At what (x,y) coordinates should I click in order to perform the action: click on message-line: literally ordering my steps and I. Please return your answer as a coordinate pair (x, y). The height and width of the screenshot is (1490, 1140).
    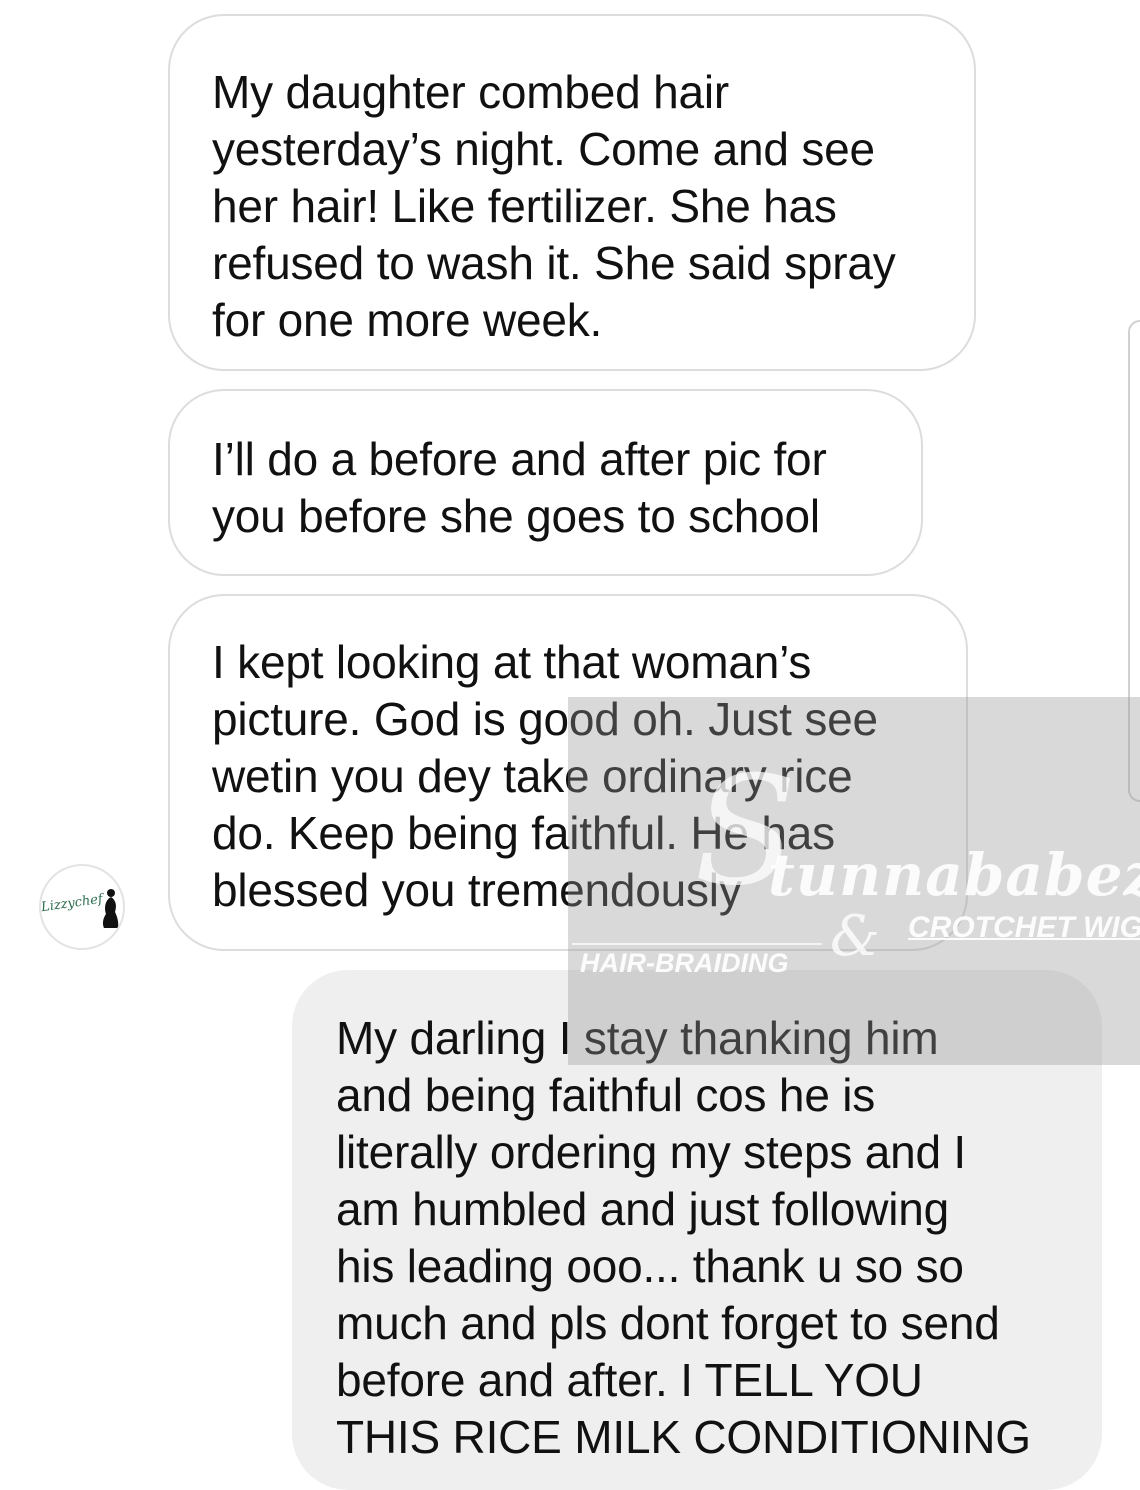
    Looking at the image, I should click on (651, 1152).